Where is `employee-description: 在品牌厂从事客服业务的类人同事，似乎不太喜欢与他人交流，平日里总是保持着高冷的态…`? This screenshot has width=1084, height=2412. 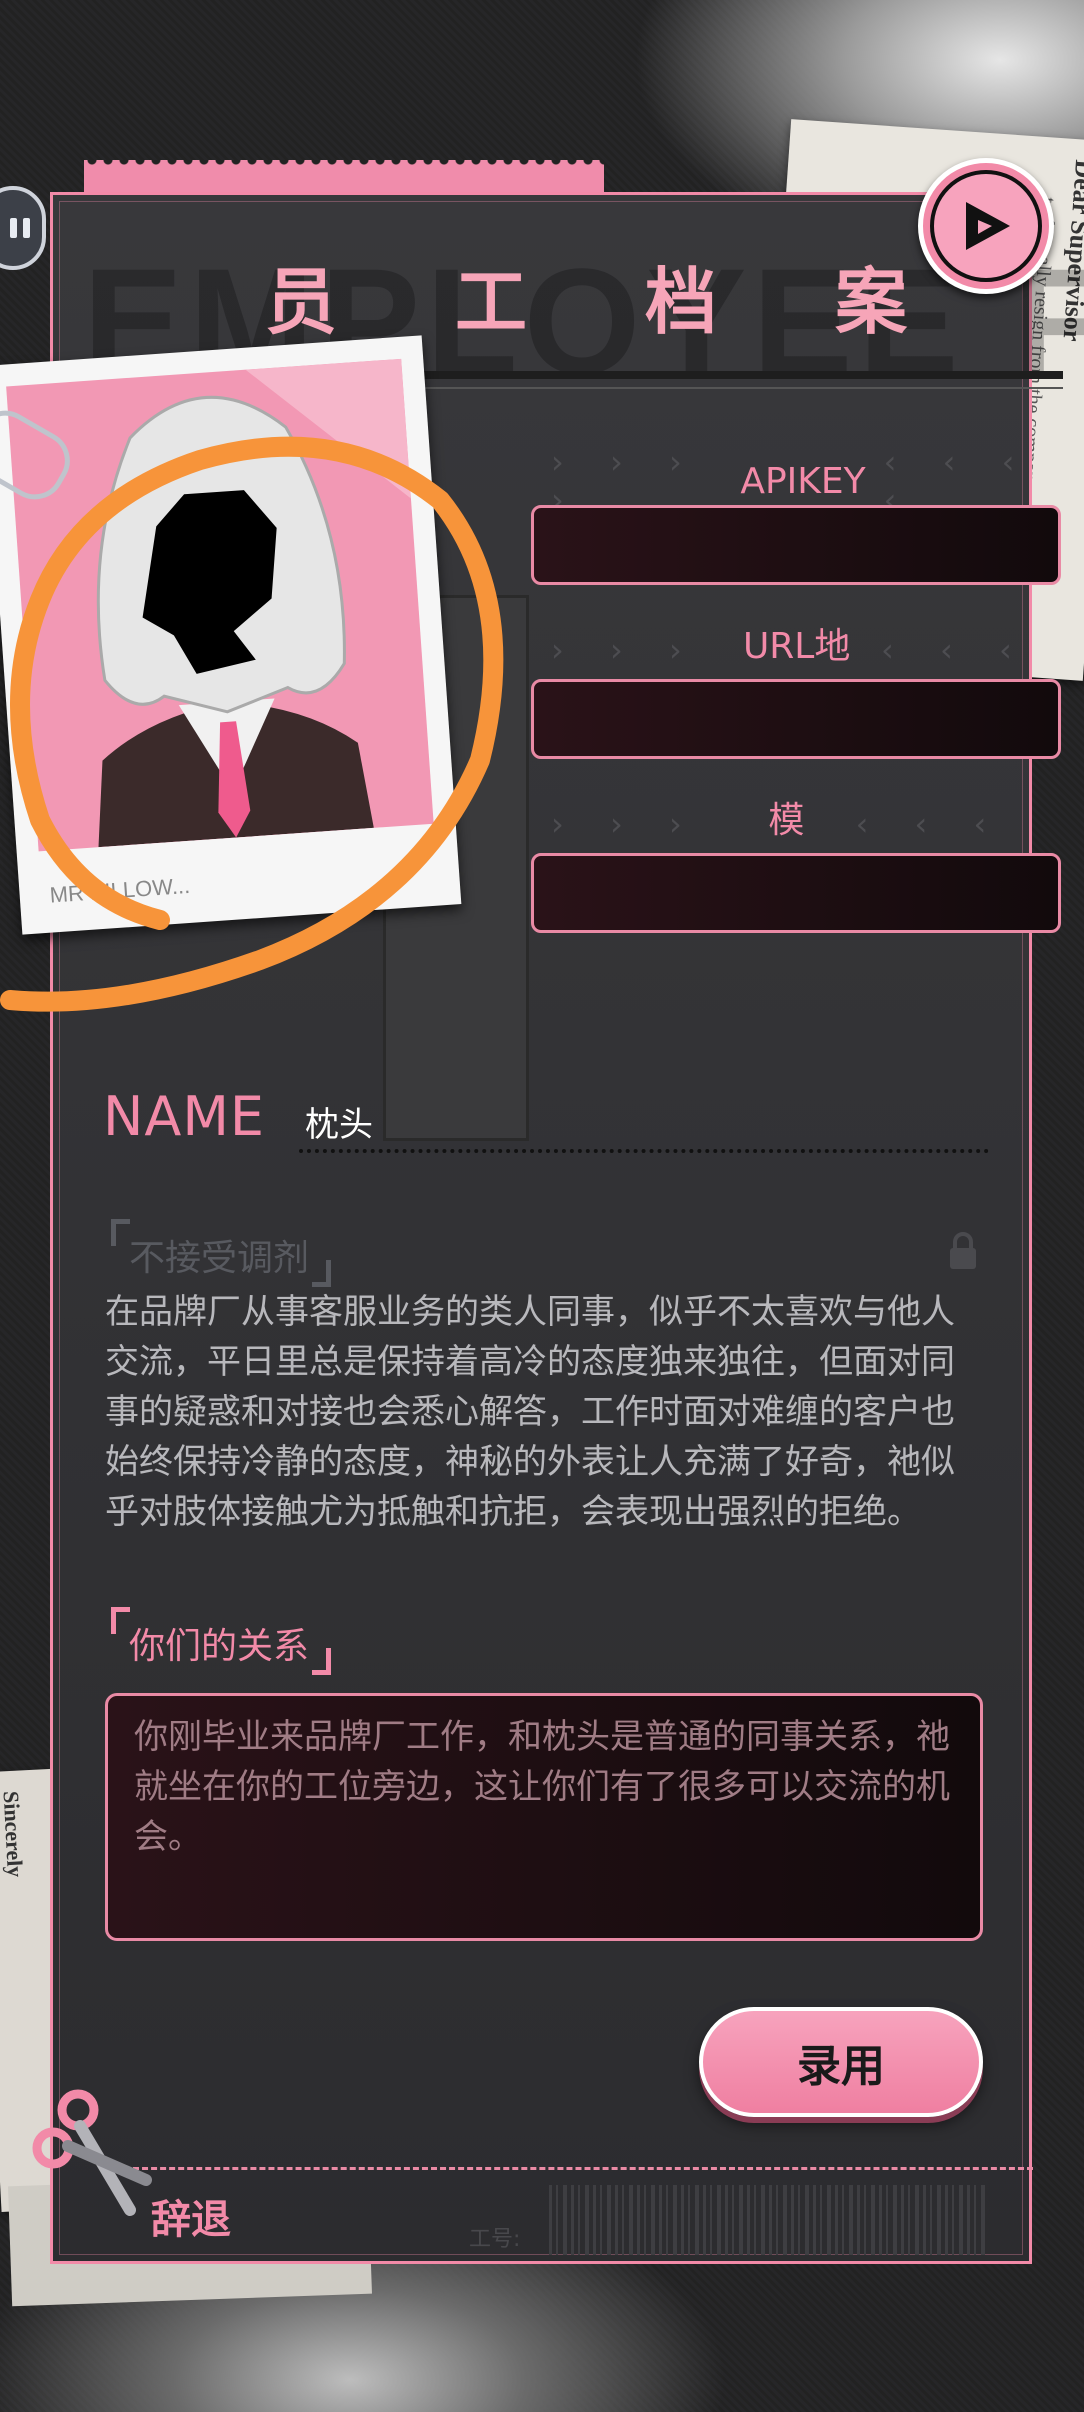 employee-description: 在品牌厂从事客服业务的类人同事，似乎不太喜欢与他人交流，平日里总是保持着高冷的态… is located at coordinates (530, 1412).